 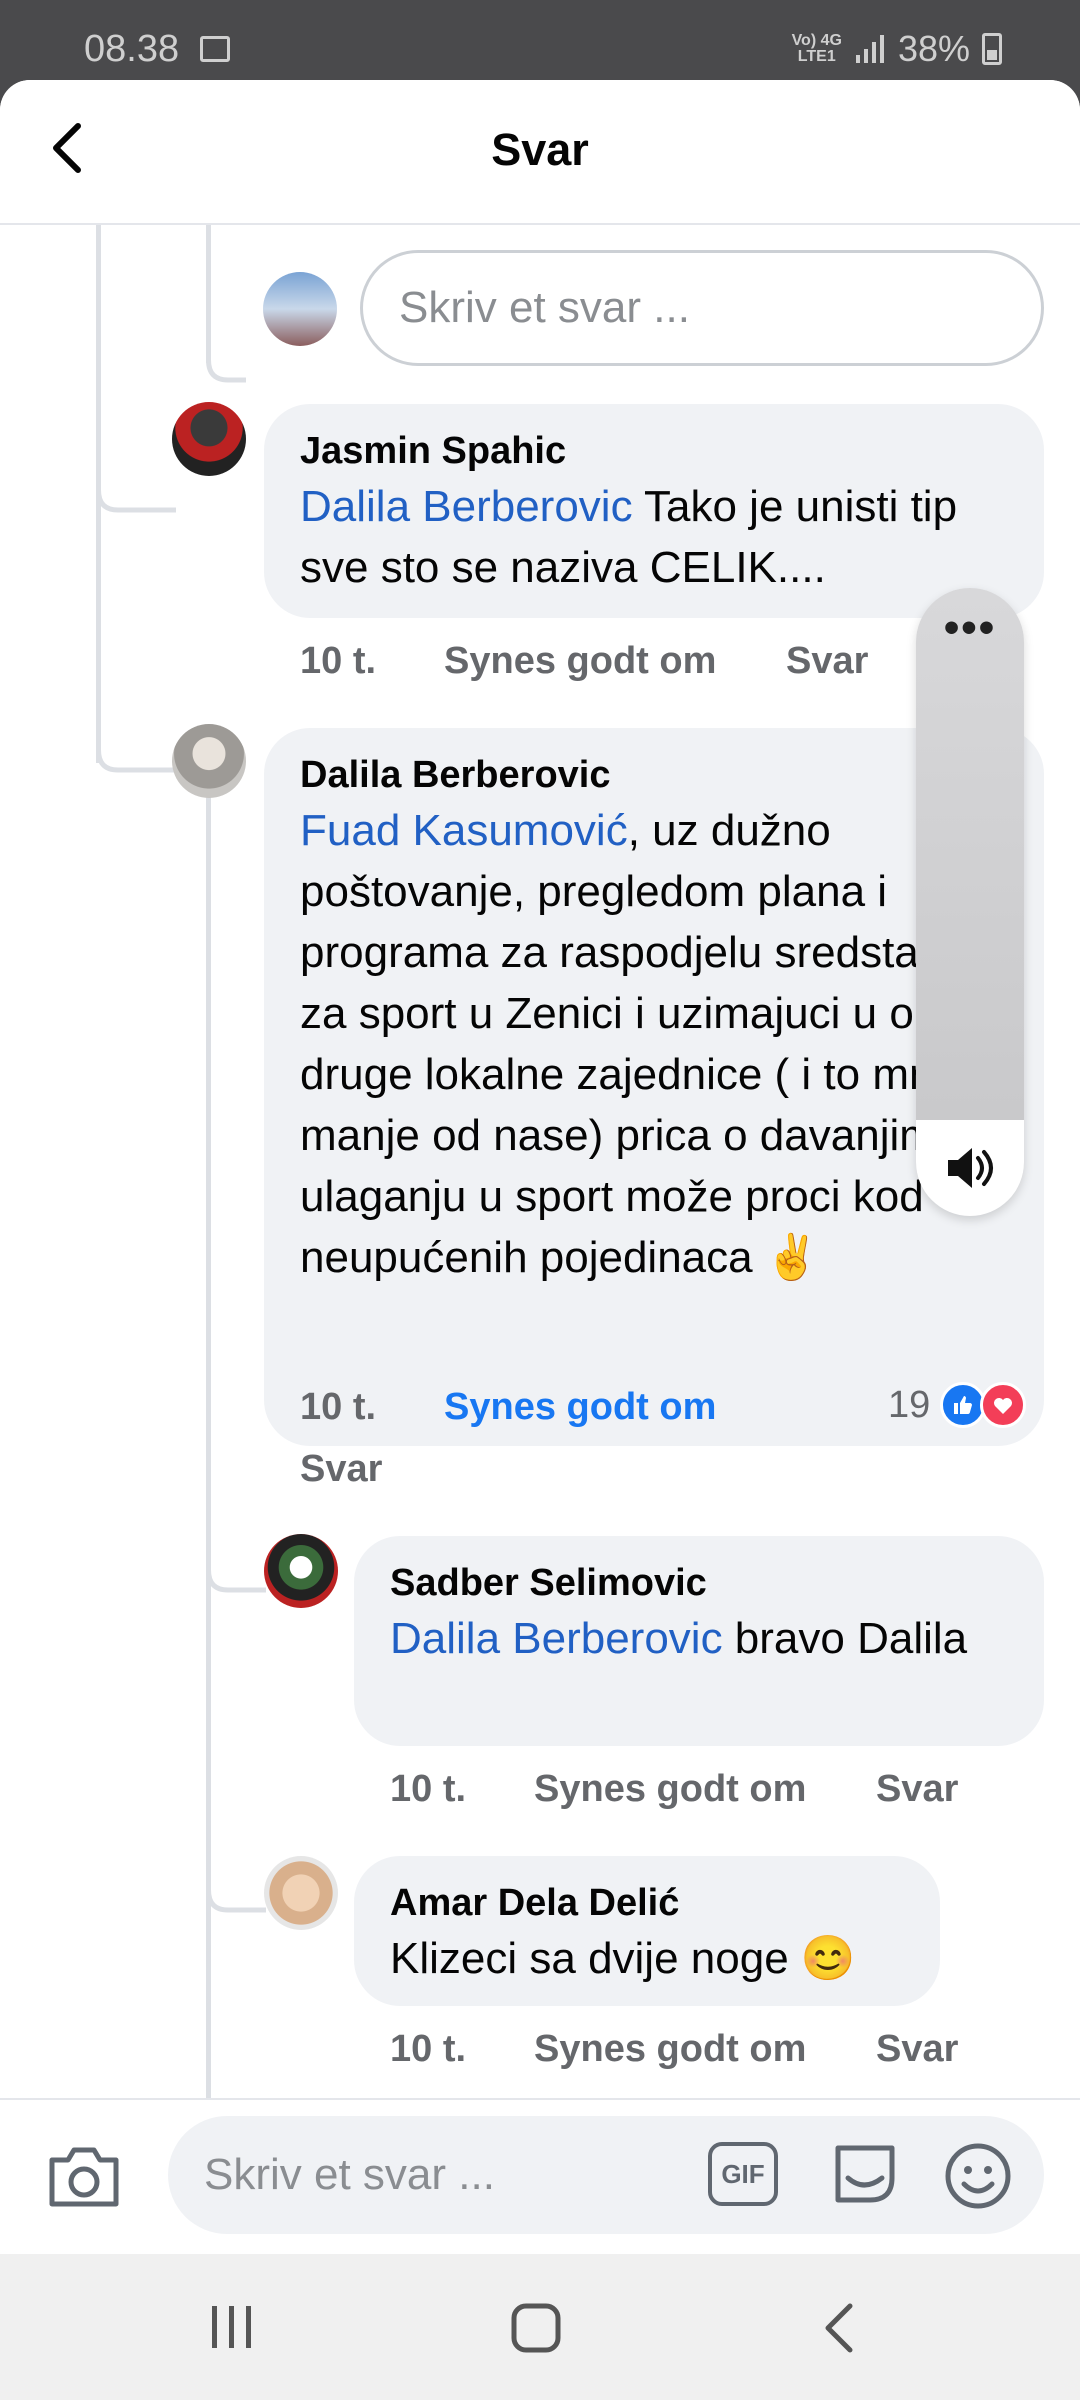 What do you see at coordinates (623, 1958) in the screenshot?
I see `comment-text: Klizeci sa dvije noge 😊` at bounding box center [623, 1958].